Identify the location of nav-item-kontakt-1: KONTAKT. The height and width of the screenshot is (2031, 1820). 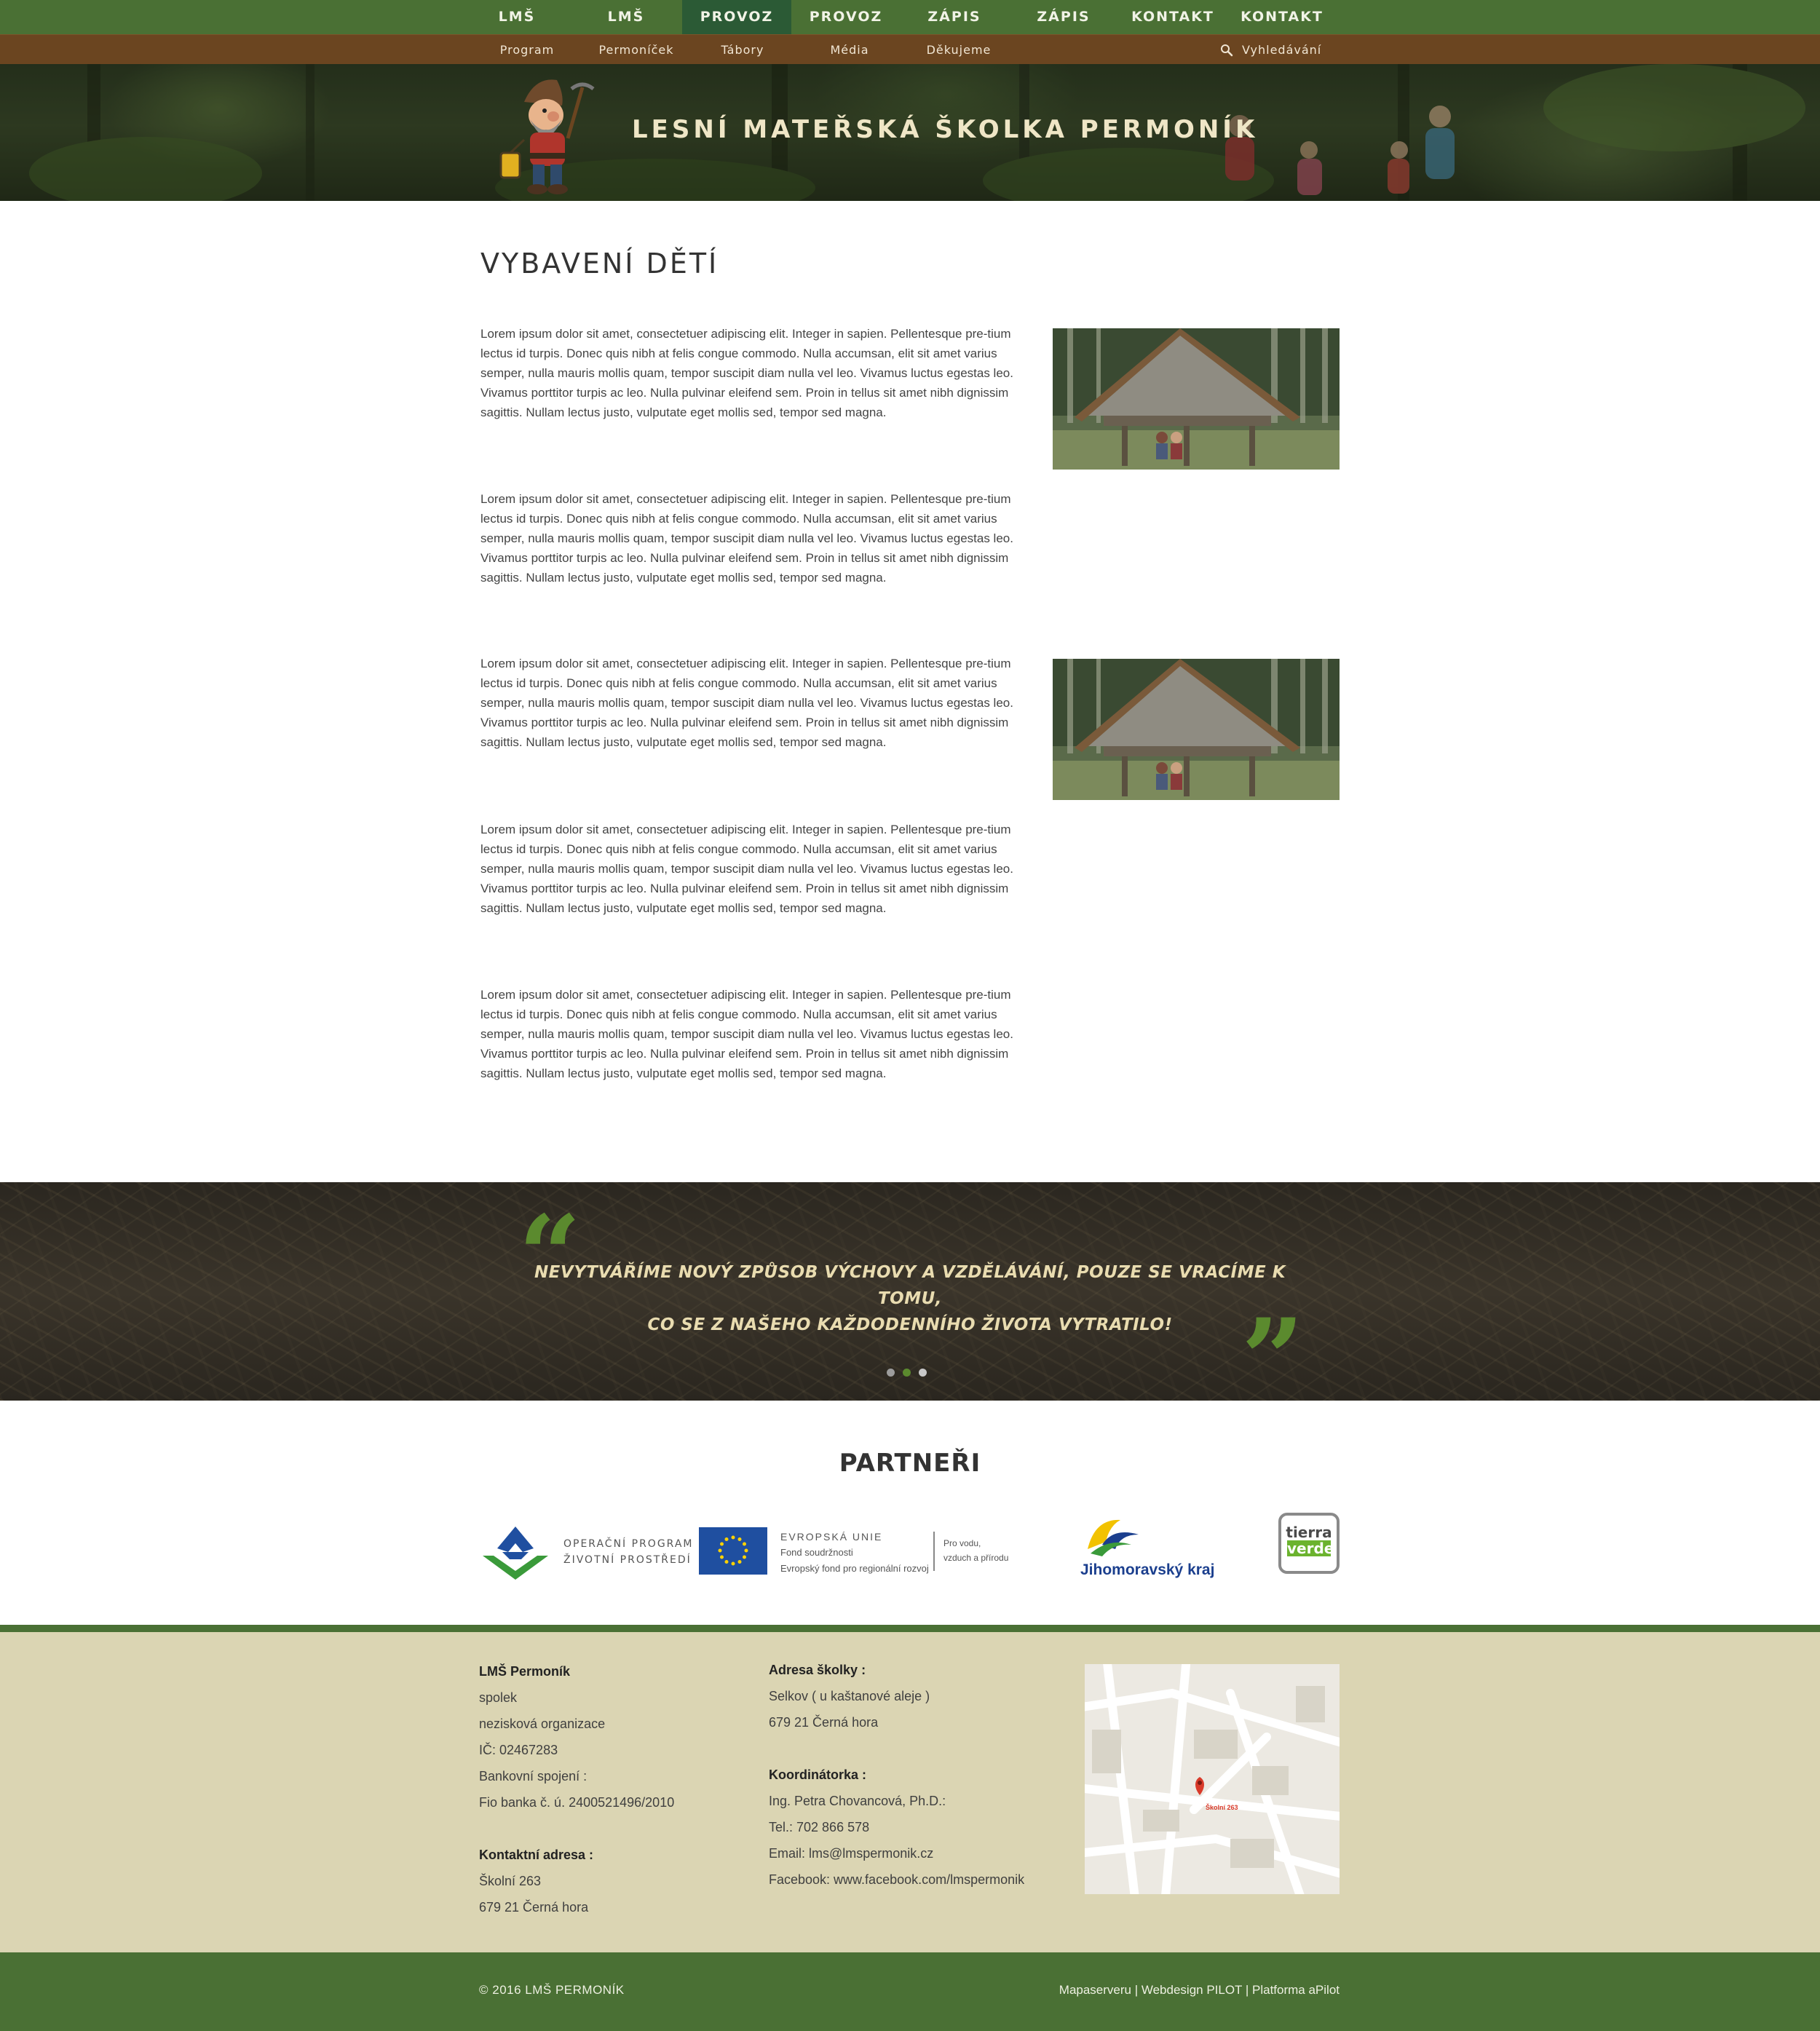
(1172, 17).